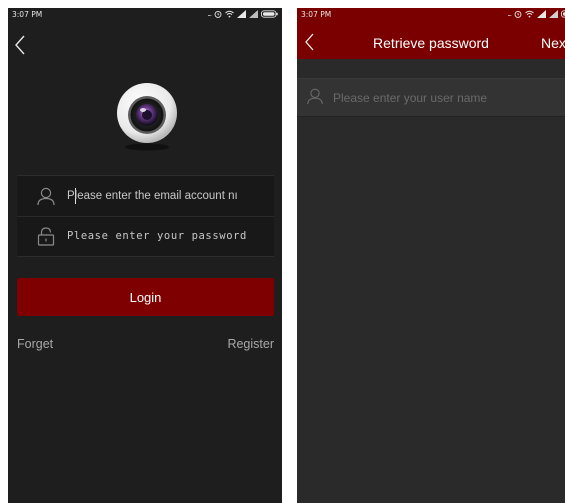 The height and width of the screenshot is (503, 565). Describe the element at coordinates (445, 97) in the screenshot. I see `username-input` at that location.